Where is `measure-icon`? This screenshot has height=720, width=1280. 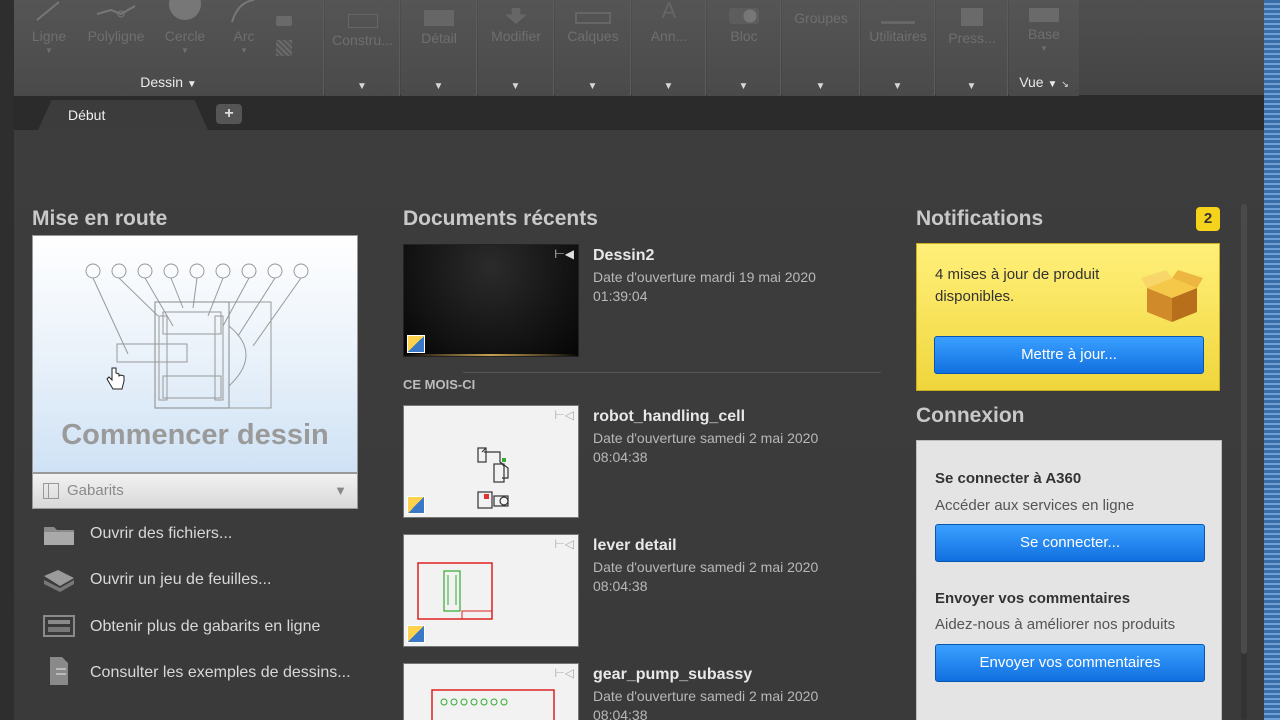
measure-icon is located at coordinates (898, 19).